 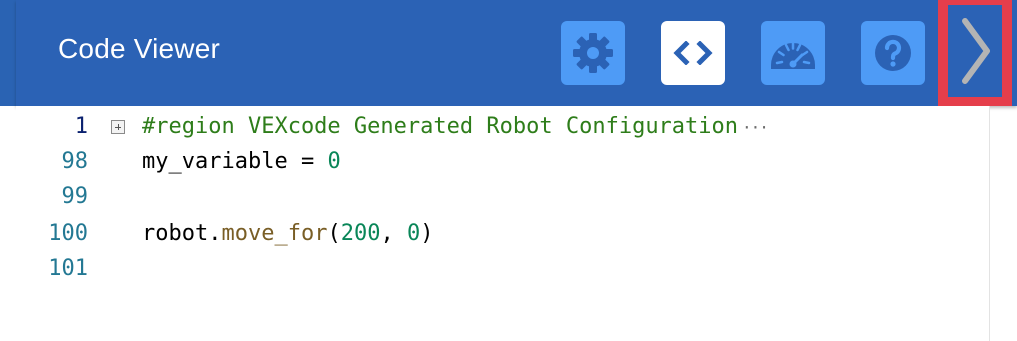 What do you see at coordinates (75, 161) in the screenshot?
I see `line-number: 98` at bounding box center [75, 161].